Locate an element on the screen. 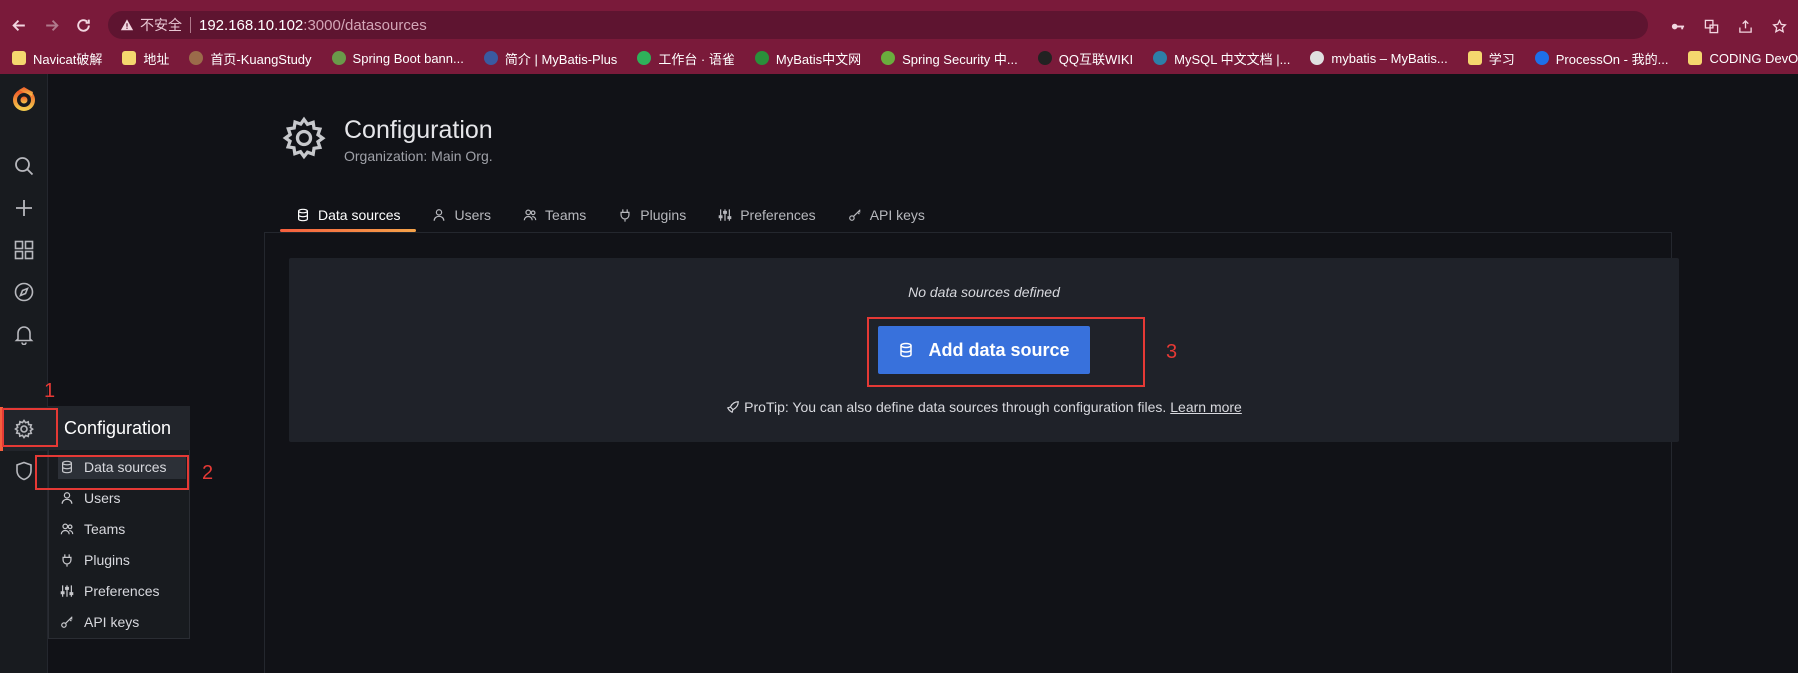 This screenshot has width=1798, height=673. bookmark-label: CODING DevOps is located at coordinates (1753, 58).